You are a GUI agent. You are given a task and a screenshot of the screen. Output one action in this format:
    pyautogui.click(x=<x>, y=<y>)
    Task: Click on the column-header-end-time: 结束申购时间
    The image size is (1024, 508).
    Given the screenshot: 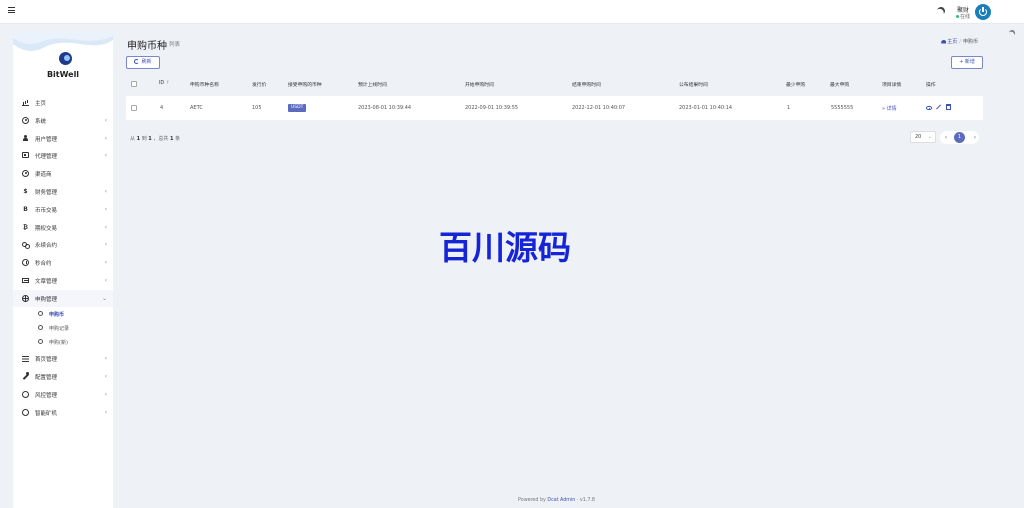 What is the action you would take?
    pyautogui.click(x=586, y=85)
    